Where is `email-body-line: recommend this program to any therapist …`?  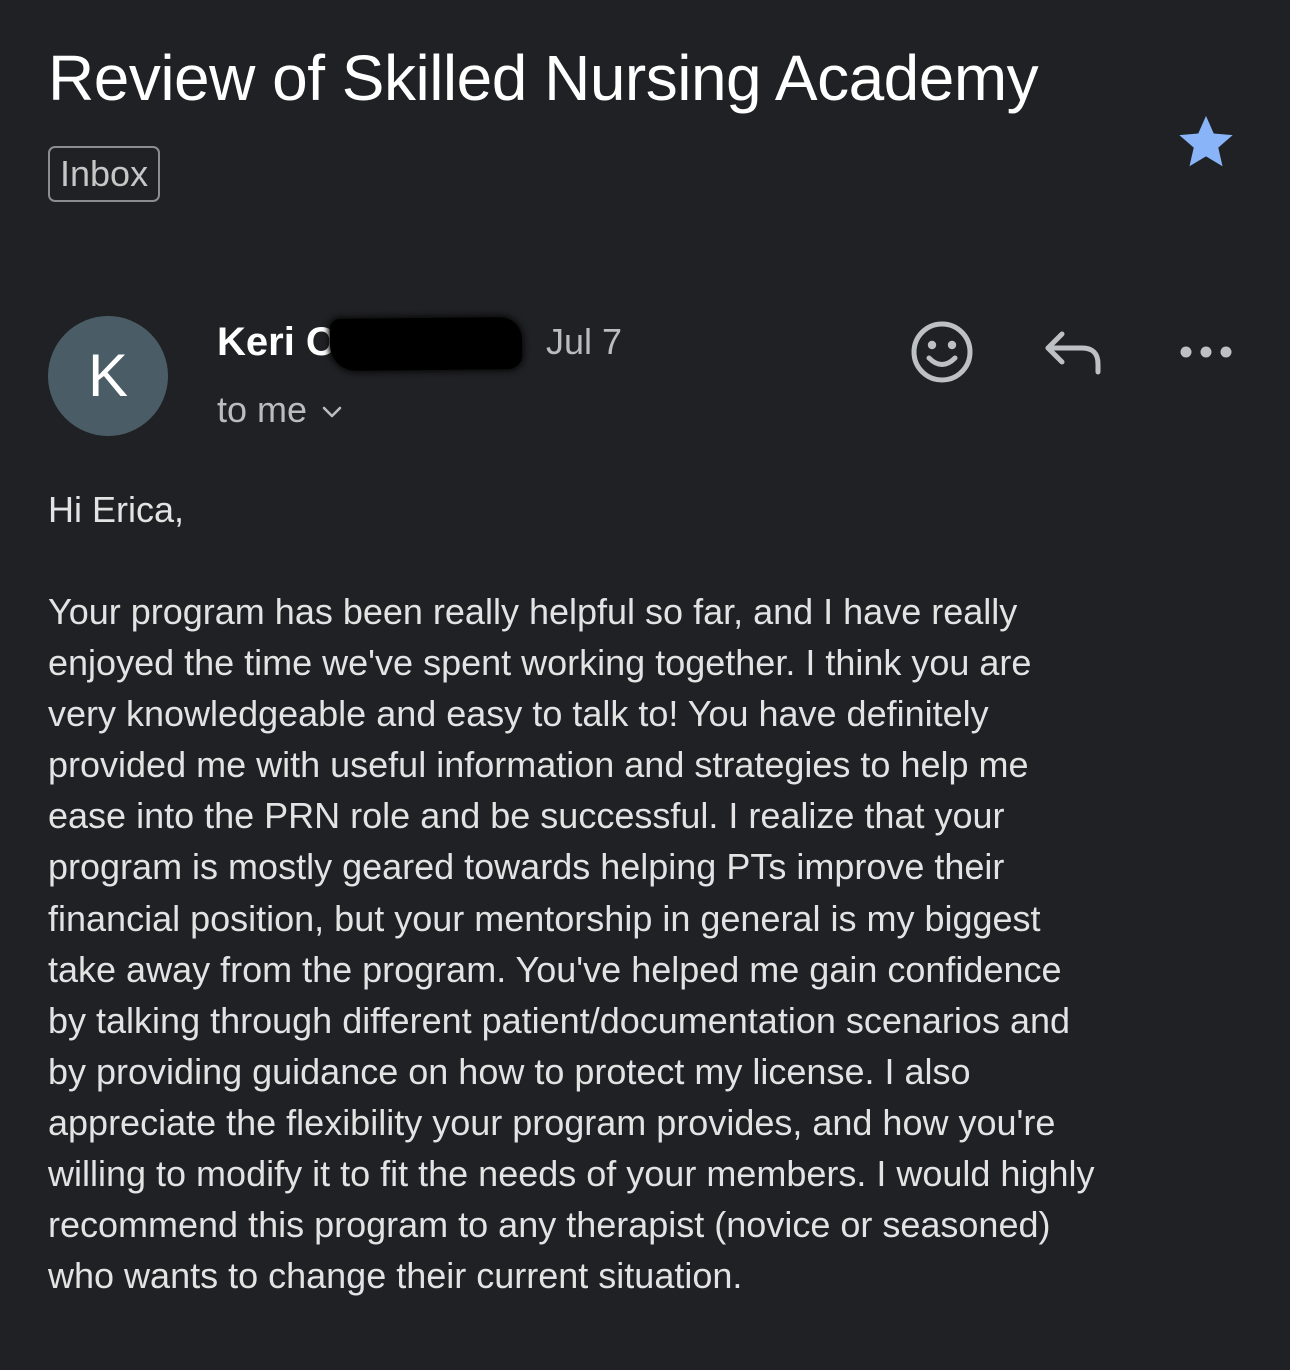
email-body-line: recommend this program to any therapist … is located at coordinates (549, 1225).